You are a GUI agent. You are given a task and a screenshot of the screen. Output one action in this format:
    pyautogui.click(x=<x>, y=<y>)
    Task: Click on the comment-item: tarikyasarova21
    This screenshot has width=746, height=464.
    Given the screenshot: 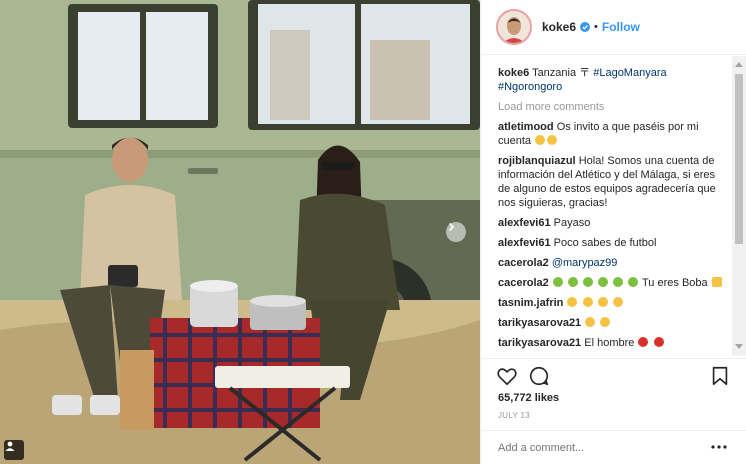 What is the action you would take?
    pyautogui.click(x=612, y=323)
    